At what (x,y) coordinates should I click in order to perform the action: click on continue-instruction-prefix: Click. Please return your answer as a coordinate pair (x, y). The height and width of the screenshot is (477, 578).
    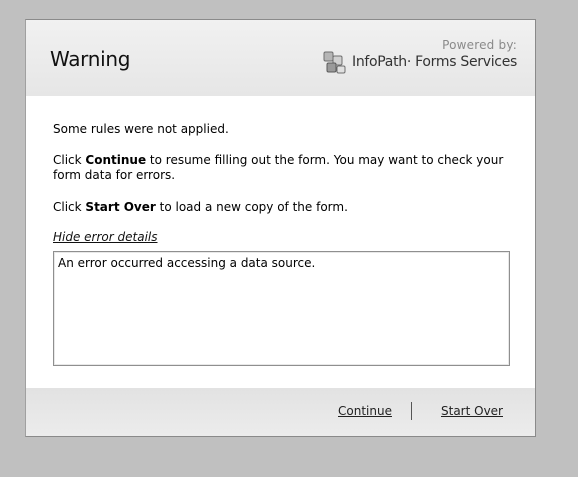
    Looking at the image, I should click on (69, 160).